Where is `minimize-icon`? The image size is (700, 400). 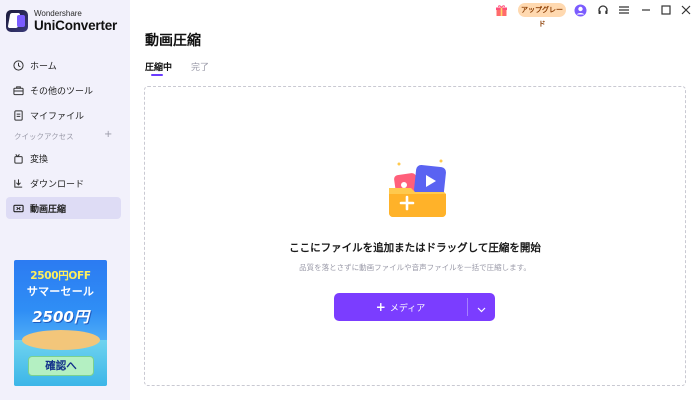
minimize-icon is located at coordinates (646, 10).